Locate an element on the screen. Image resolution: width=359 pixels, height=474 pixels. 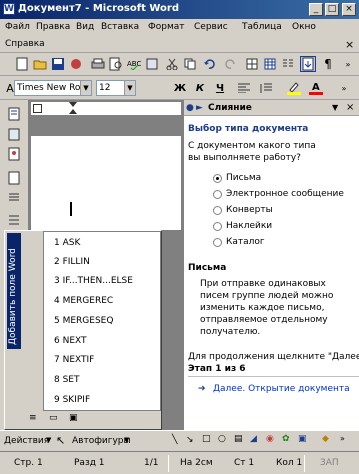
next-step-link: Далее. Открытие документа is located at coordinates (281, 389).